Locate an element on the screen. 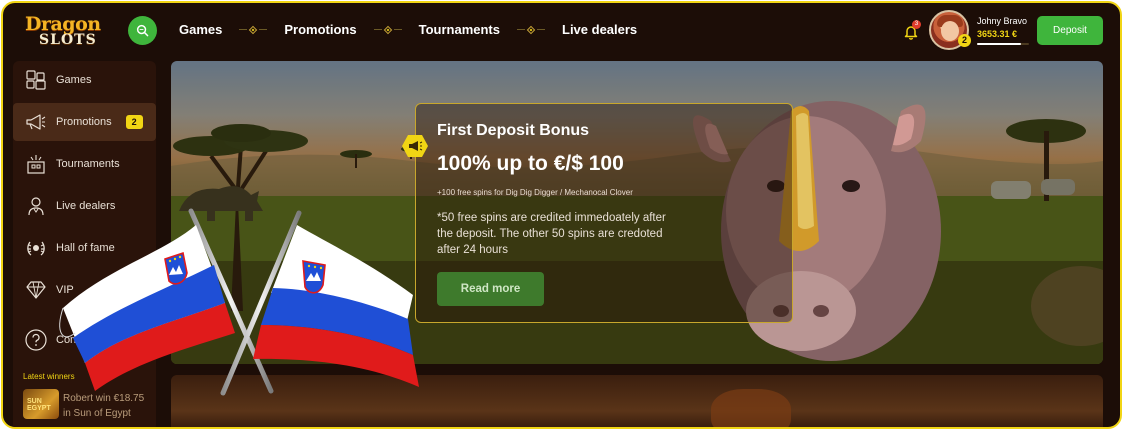 This screenshot has width=1123, height=430. winner-line-2: in Sun of Egypt is located at coordinates (97, 413).